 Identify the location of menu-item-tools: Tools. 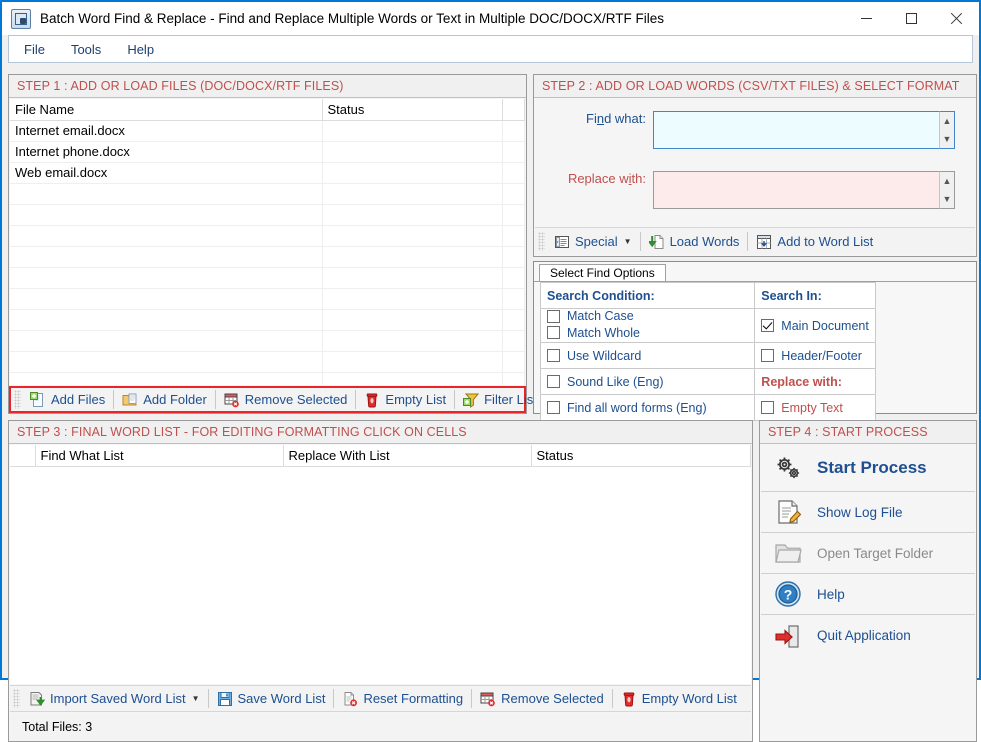
(86, 49).